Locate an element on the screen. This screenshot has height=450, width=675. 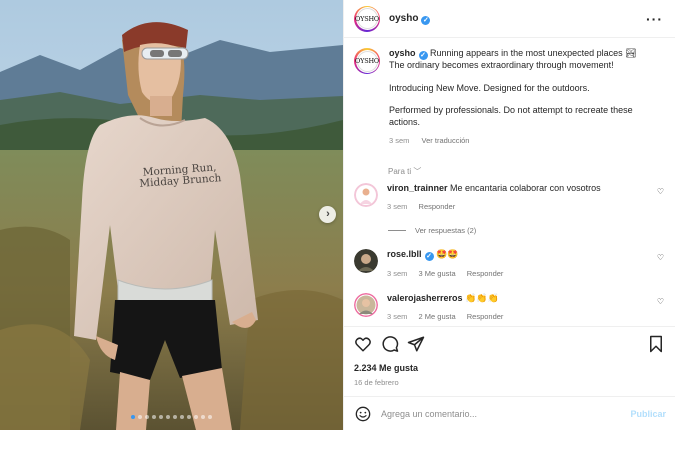
comment-sort-dropdown: Para ti ﹀ is located at coordinates (404, 171).